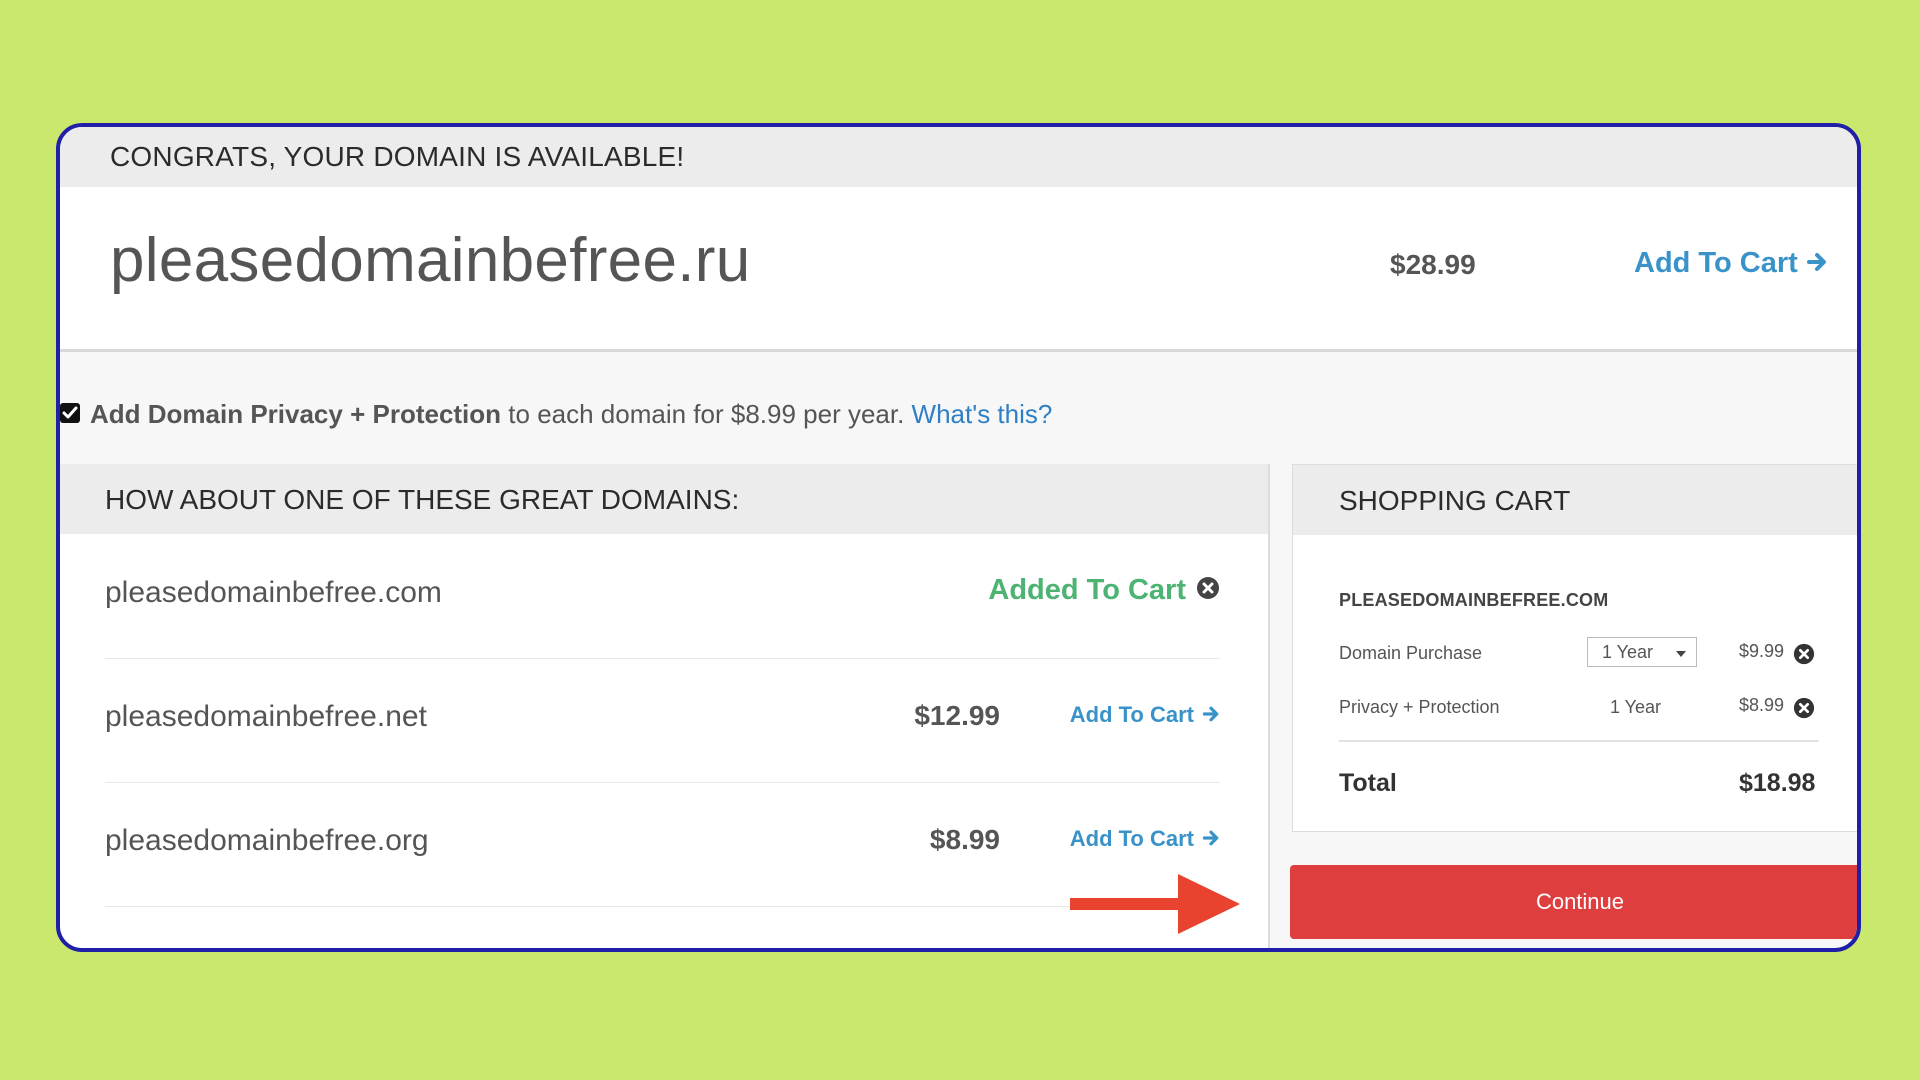 This screenshot has height=1080, width=1920. What do you see at coordinates (1628, 652) in the screenshot?
I see `term-select-value: 1 Year` at bounding box center [1628, 652].